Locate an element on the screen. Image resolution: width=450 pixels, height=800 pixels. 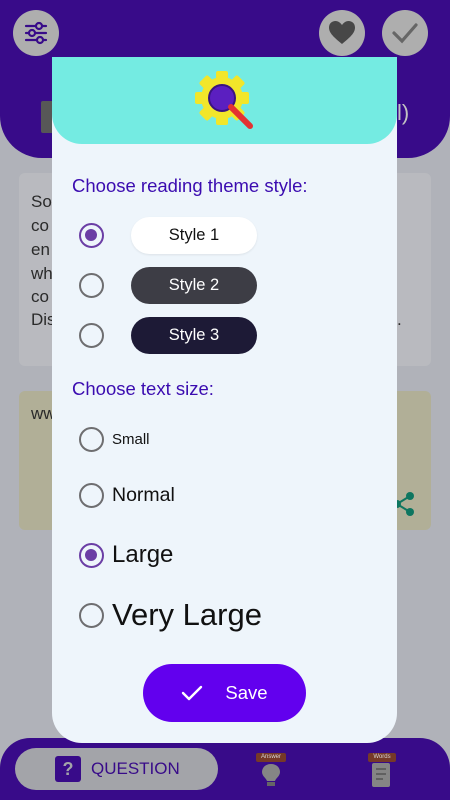
theme-section-title: Choose reading theme style: is located at coordinates (190, 185).